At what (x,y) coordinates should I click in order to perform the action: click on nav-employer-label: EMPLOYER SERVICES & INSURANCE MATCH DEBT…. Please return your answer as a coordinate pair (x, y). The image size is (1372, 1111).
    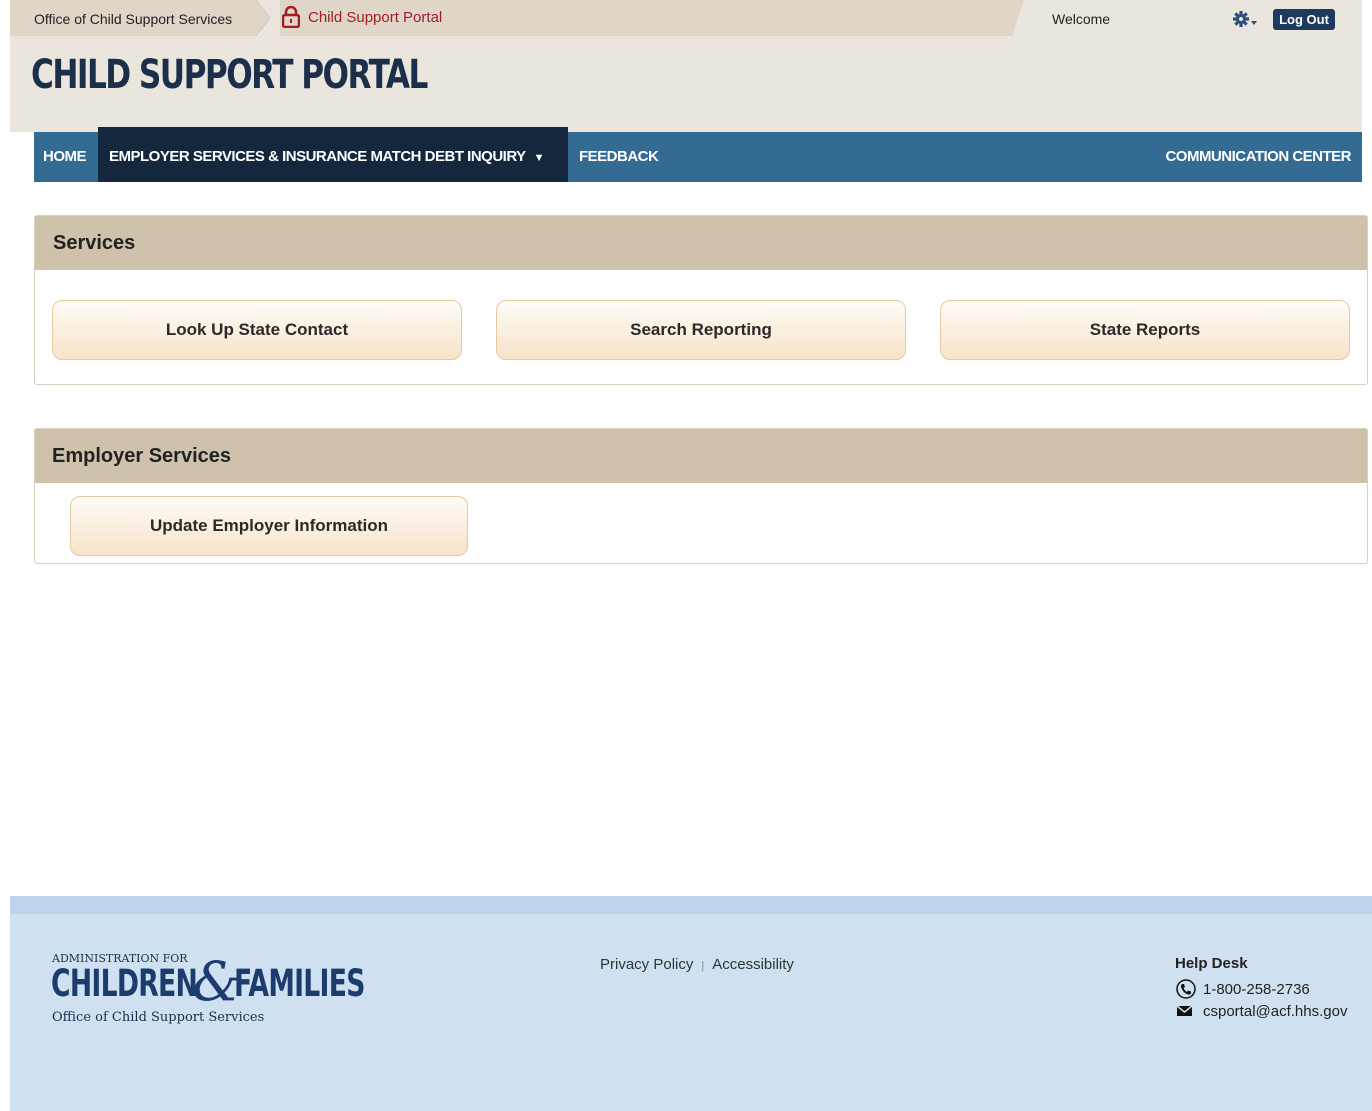
    Looking at the image, I should click on (317, 156).